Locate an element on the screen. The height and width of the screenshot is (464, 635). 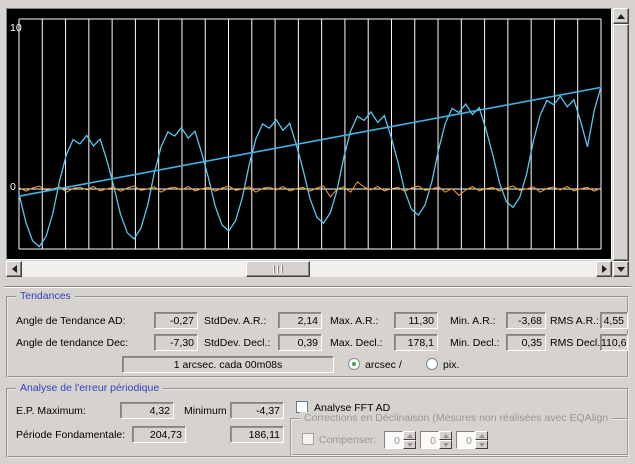
radio-pix-label: pix. is located at coordinates (451, 365).